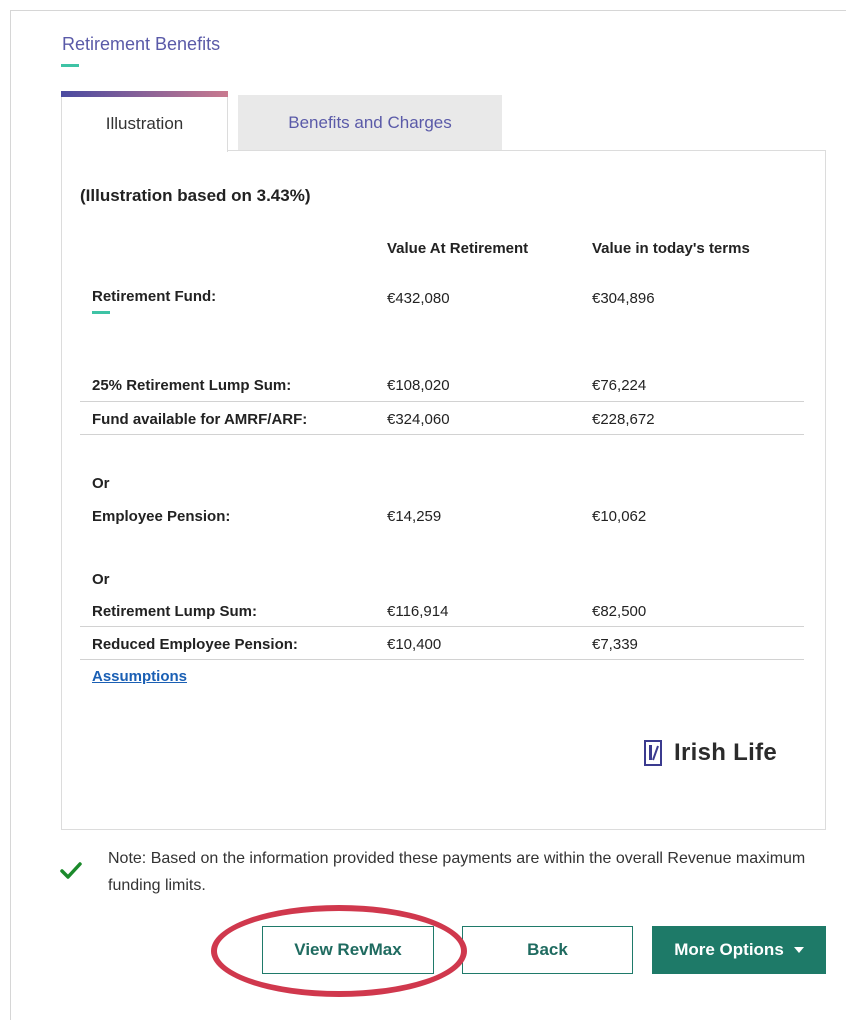  I want to click on section-title: Retirement Benefits, so click(141, 44).